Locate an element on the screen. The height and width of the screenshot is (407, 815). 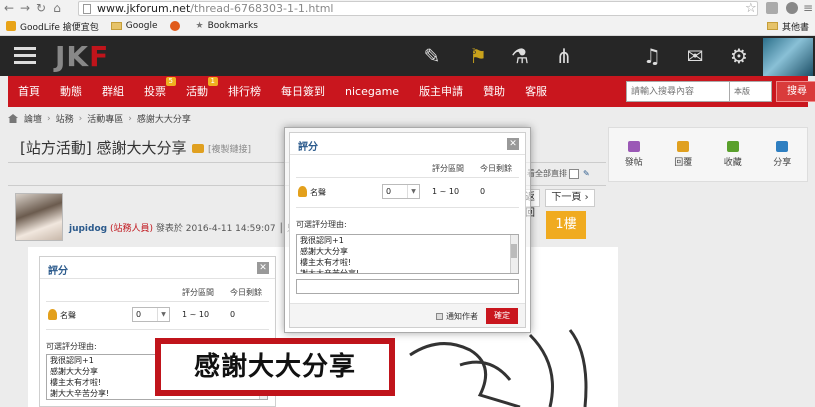
nav-home: 首頁 is located at coordinates (29, 91).